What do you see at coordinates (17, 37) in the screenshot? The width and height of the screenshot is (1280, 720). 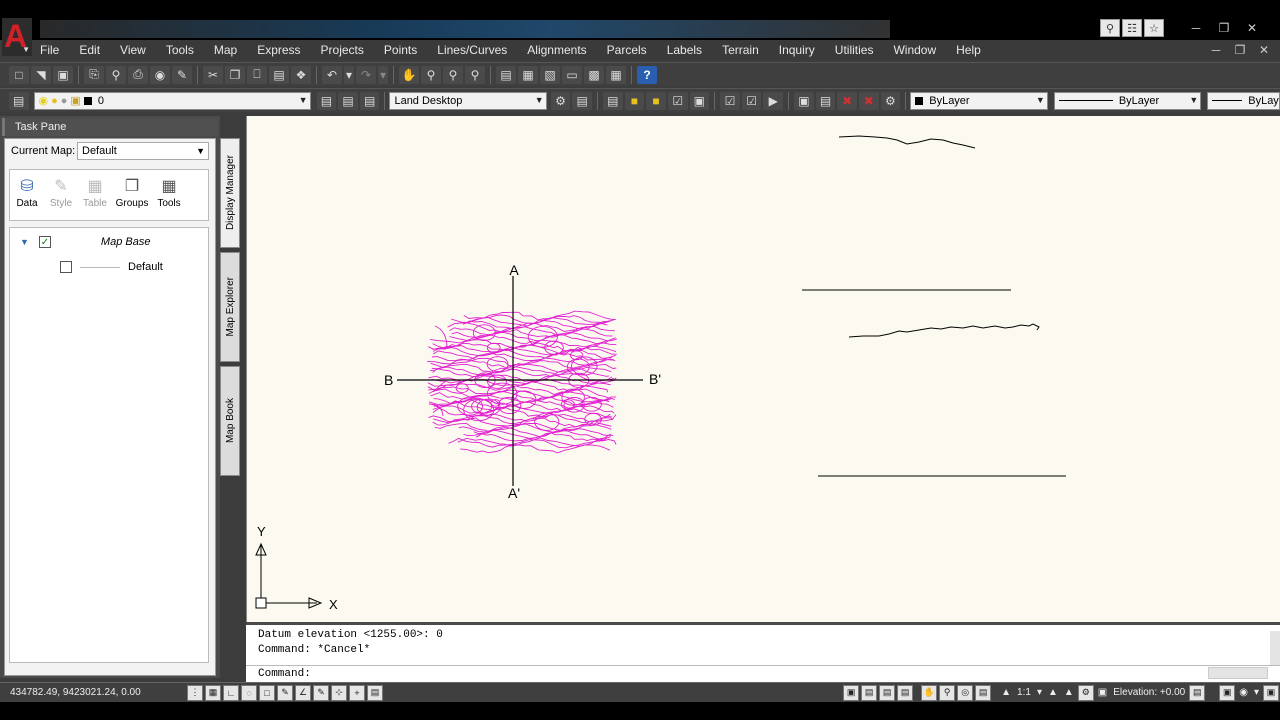 I see `application-menu-button: A ▼` at bounding box center [17, 37].